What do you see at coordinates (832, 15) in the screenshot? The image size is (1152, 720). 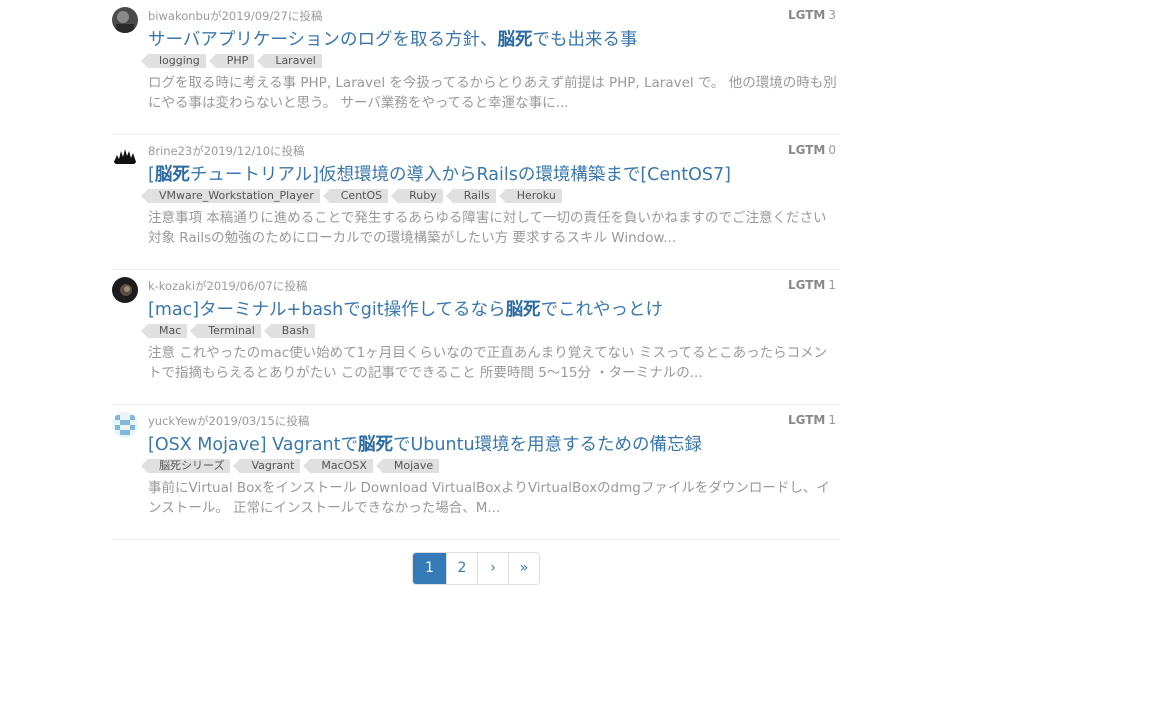 I see `lgtm-value: 3` at bounding box center [832, 15].